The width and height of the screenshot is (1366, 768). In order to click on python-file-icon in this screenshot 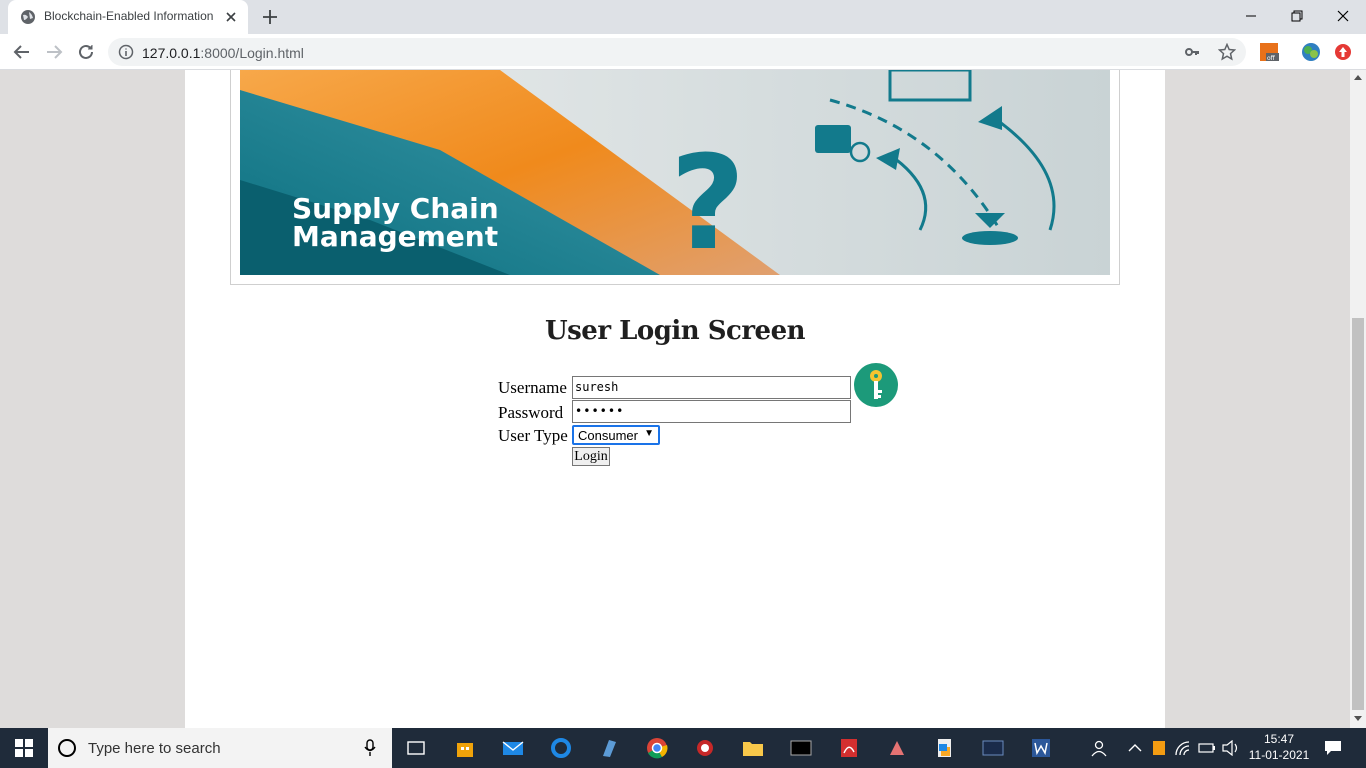, I will do `click(944, 748)`.